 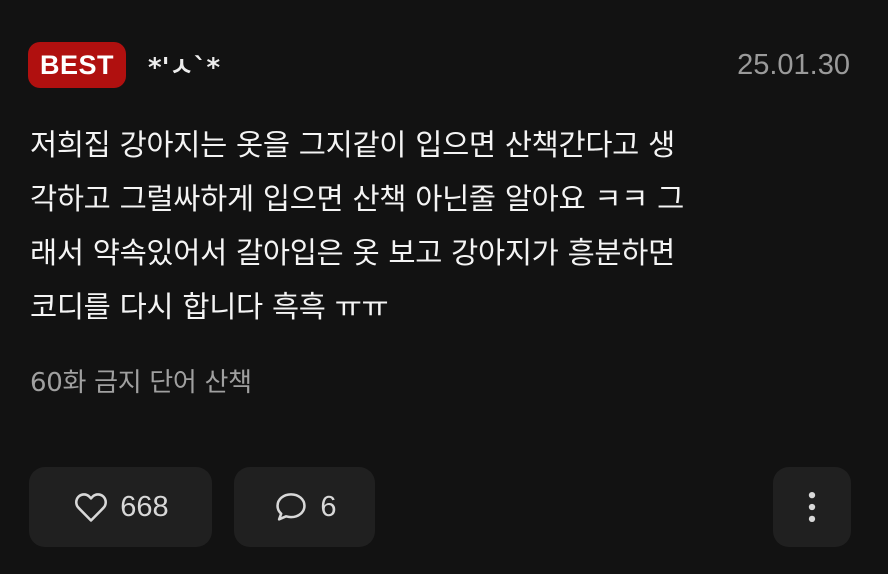 I want to click on comment-line: 각하고 그럴싸하게 입으면 산책 아닌줄 알아요 ㅋㅋ 그, so click(x=357, y=199).